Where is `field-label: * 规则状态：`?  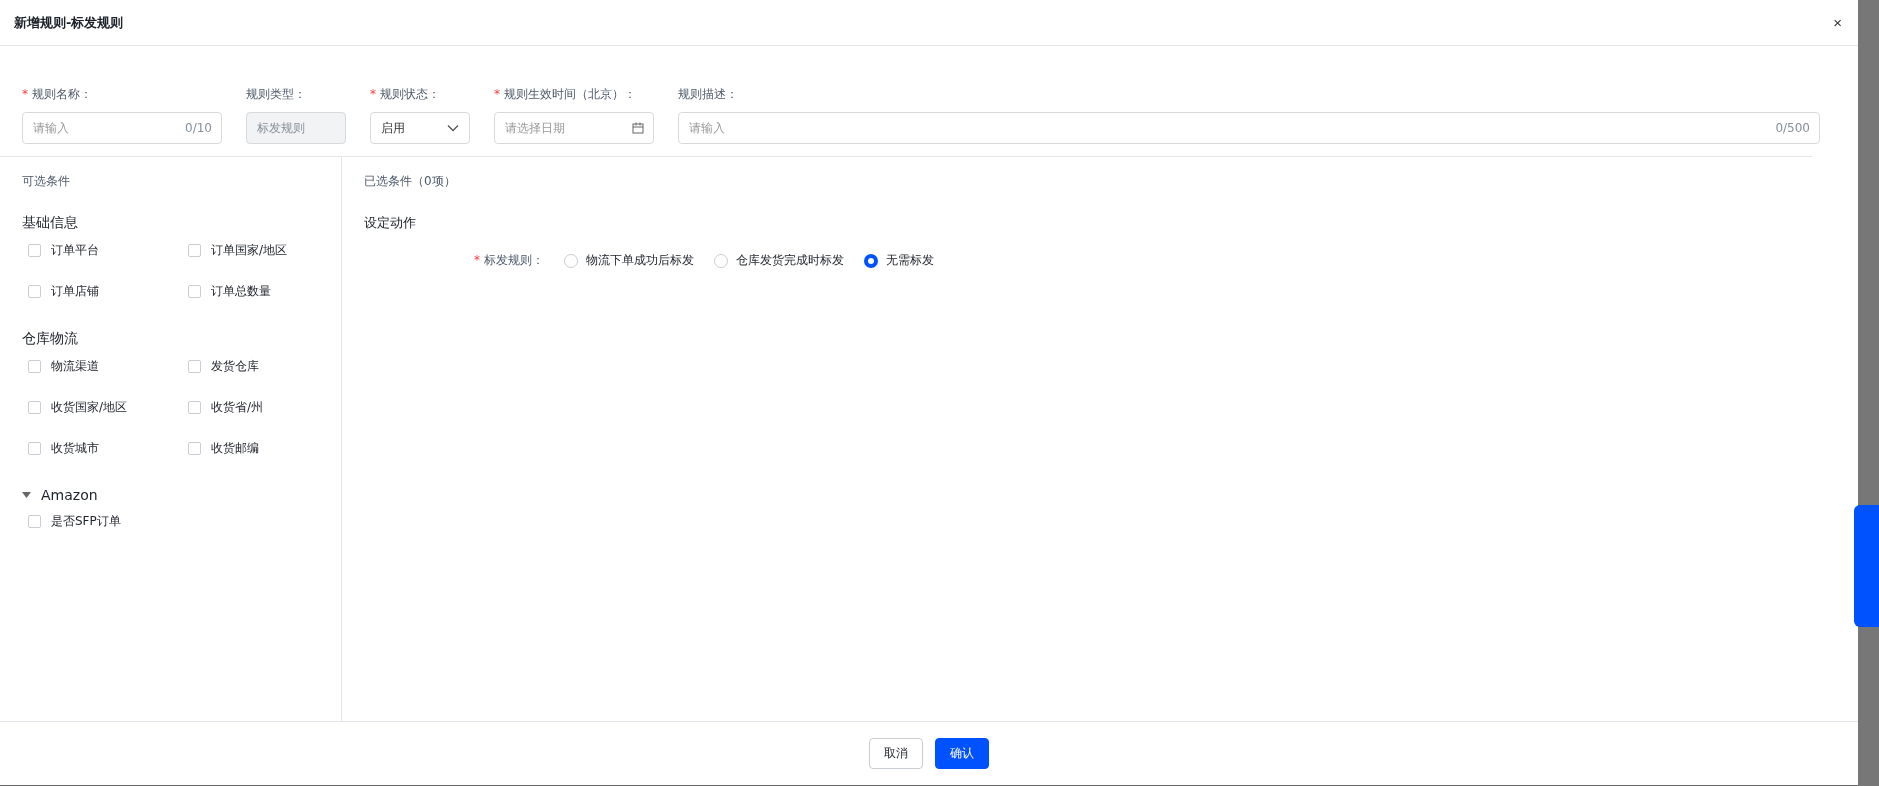 field-label: * 规则状态： is located at coordinates (405, 94).